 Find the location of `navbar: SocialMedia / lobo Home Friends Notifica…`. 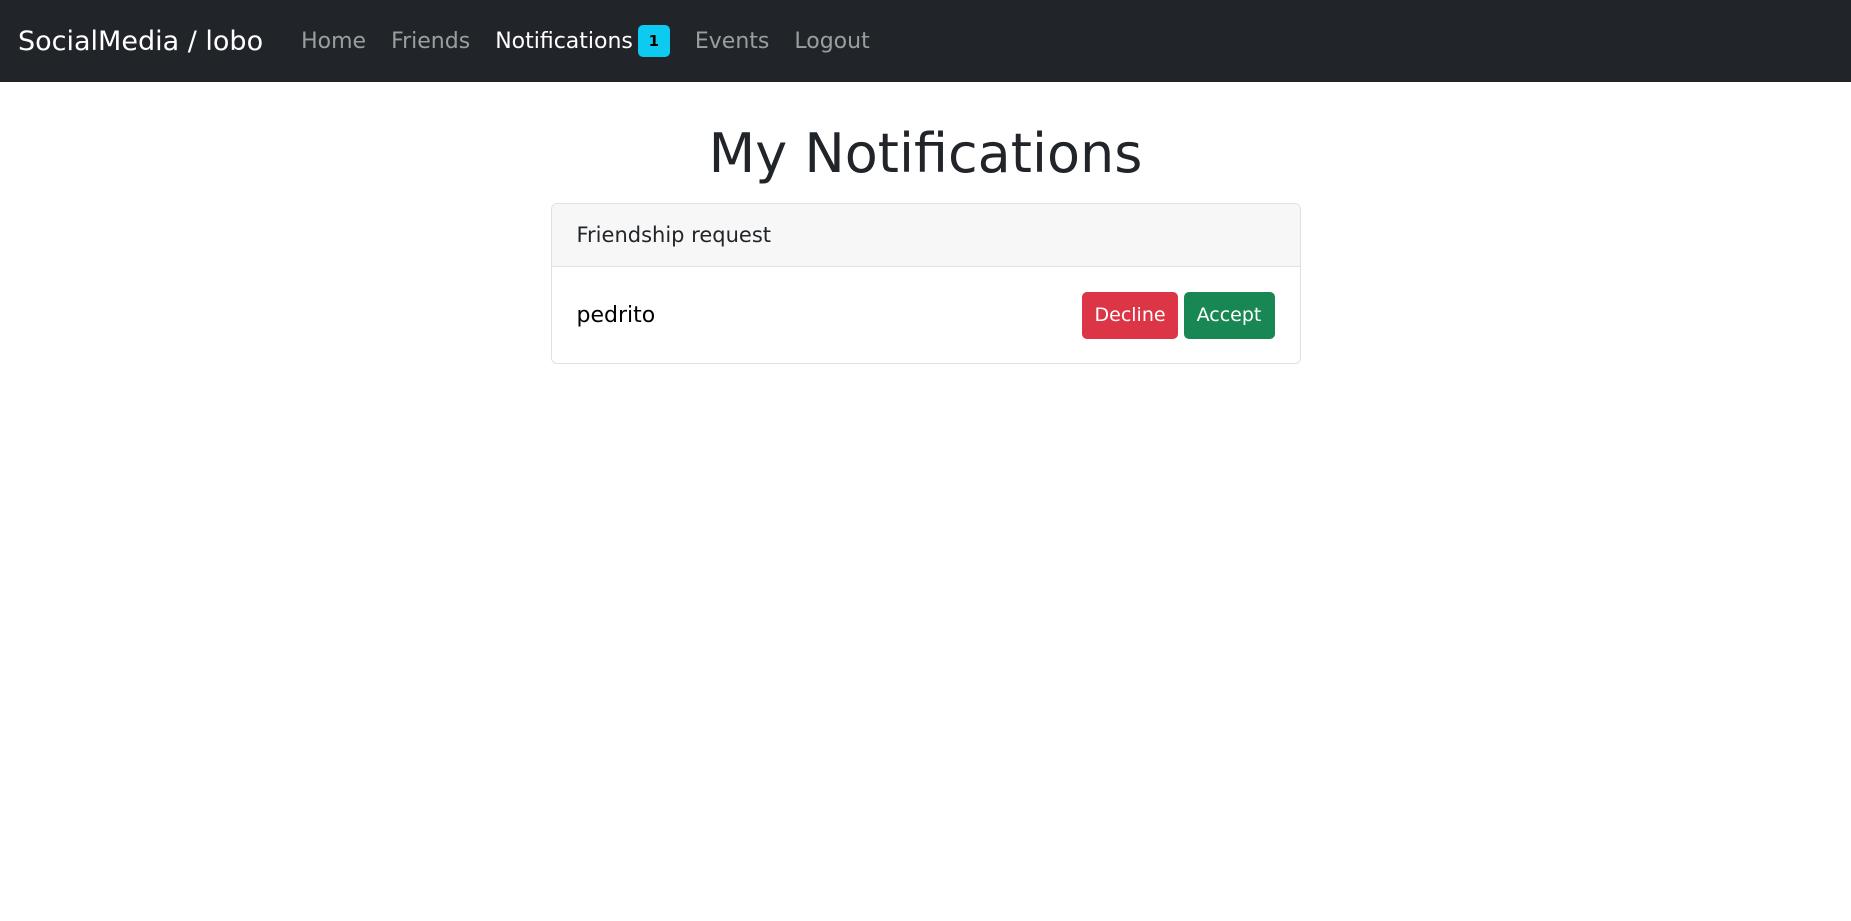

navbar: SocialMedia / lobo Home Friends Notifica… is located at coordinates (925, 41).